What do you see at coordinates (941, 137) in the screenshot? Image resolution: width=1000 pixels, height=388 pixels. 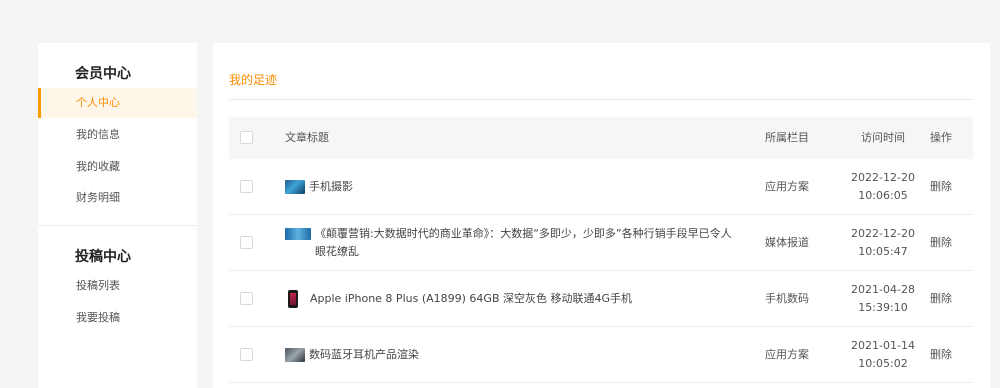 I see `header-action: 操作` at bounding box center [941, 137].